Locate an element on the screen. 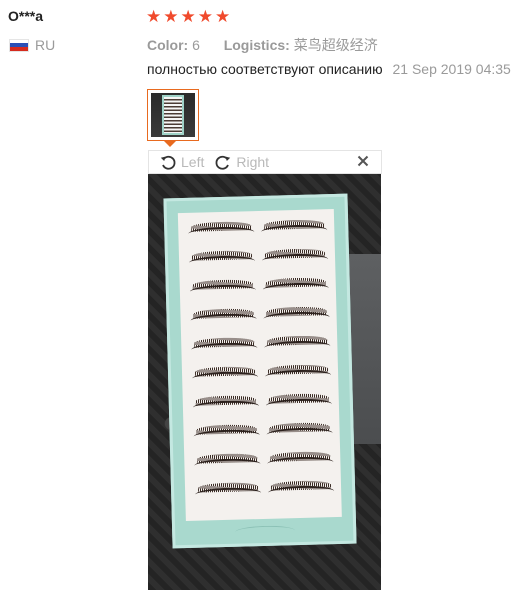 The image size is (530, 597). close-icon is located at coordinates (363, 162).